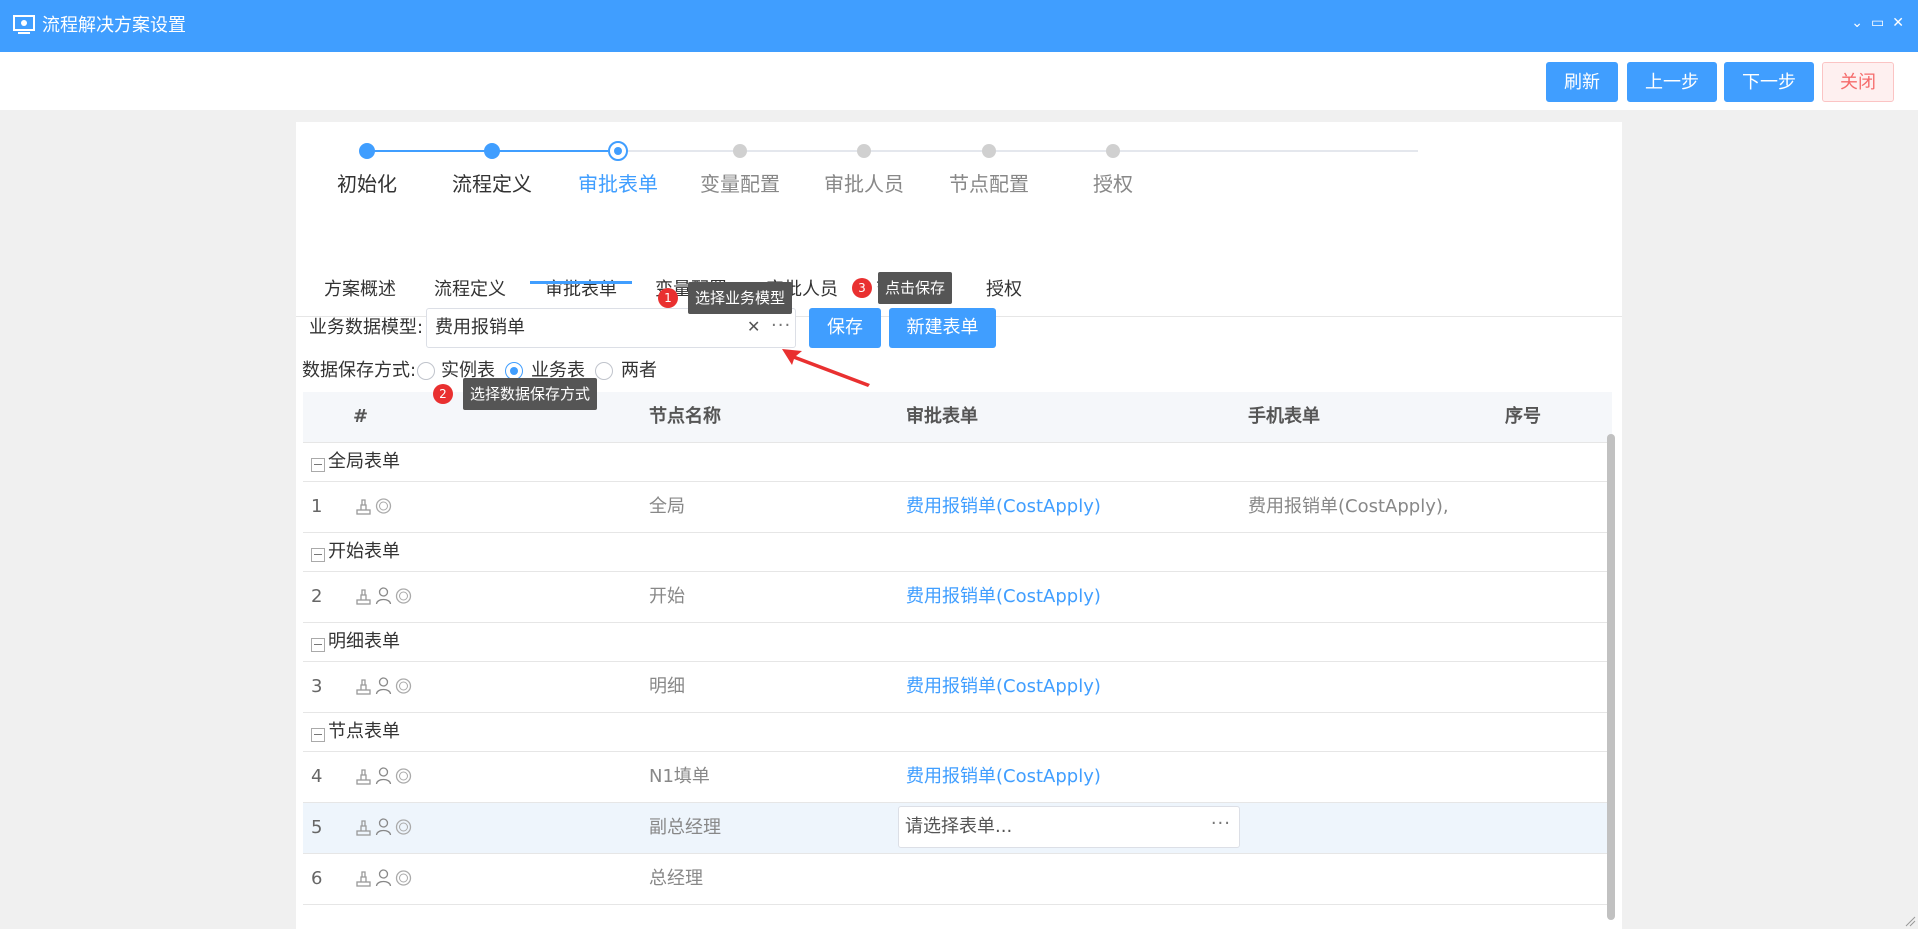 This screenshot has width=1918, height=929. I want to click on new-form-button: 新建表单, so click(942, 328).